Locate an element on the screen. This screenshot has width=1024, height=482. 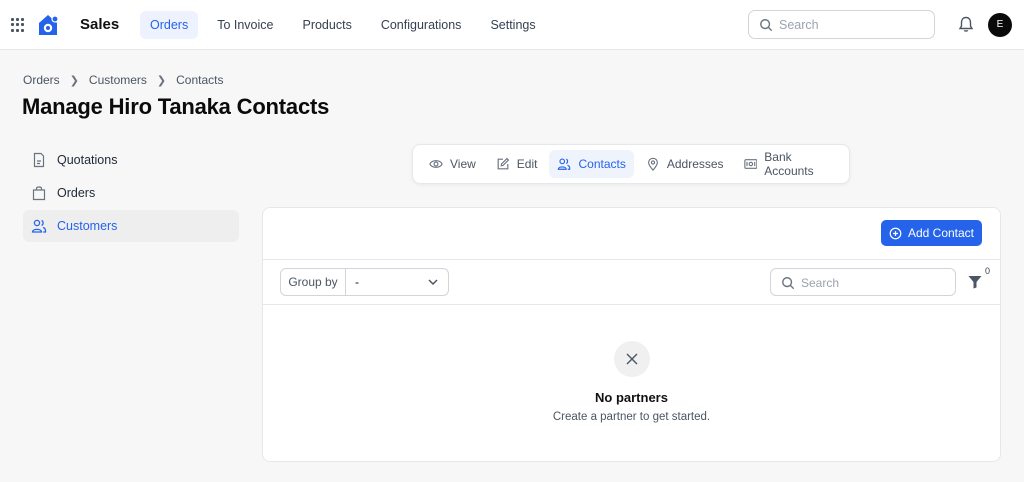
contacts-search is located at coordinates (863, 282).